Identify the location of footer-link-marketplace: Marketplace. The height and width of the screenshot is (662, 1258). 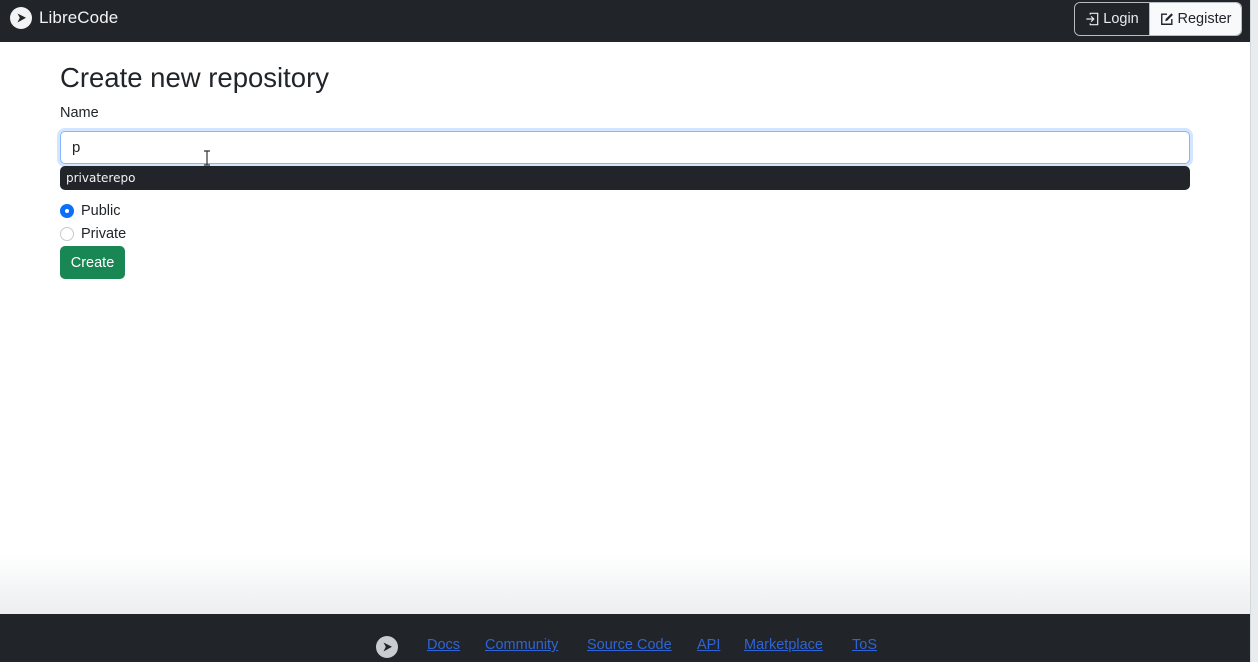
(783, 645).